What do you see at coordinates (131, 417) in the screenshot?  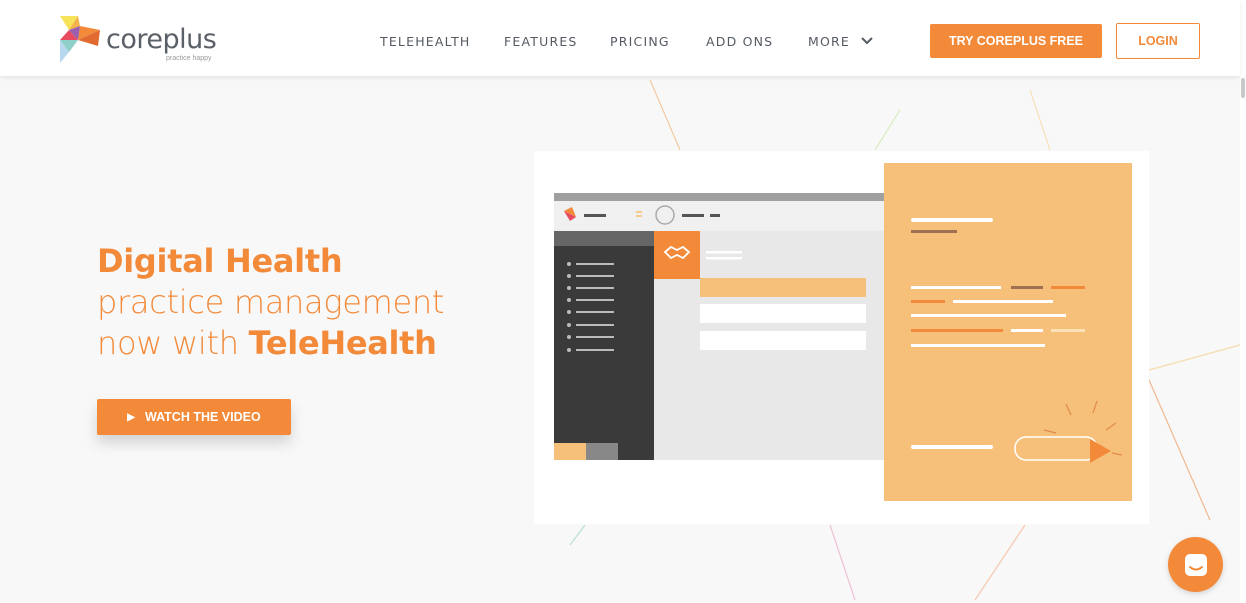 I see `play-icon: ▶` at bounding box center [131, 417].